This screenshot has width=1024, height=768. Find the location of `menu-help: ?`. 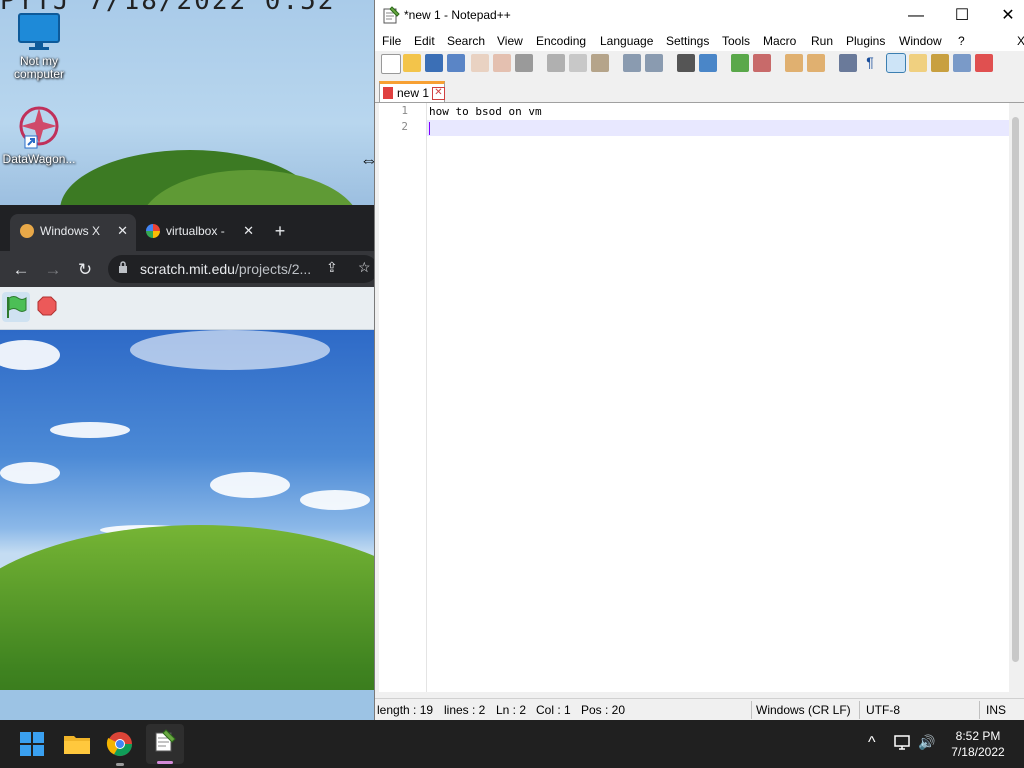

menu-help: ? is located at coordinates (961, 41).